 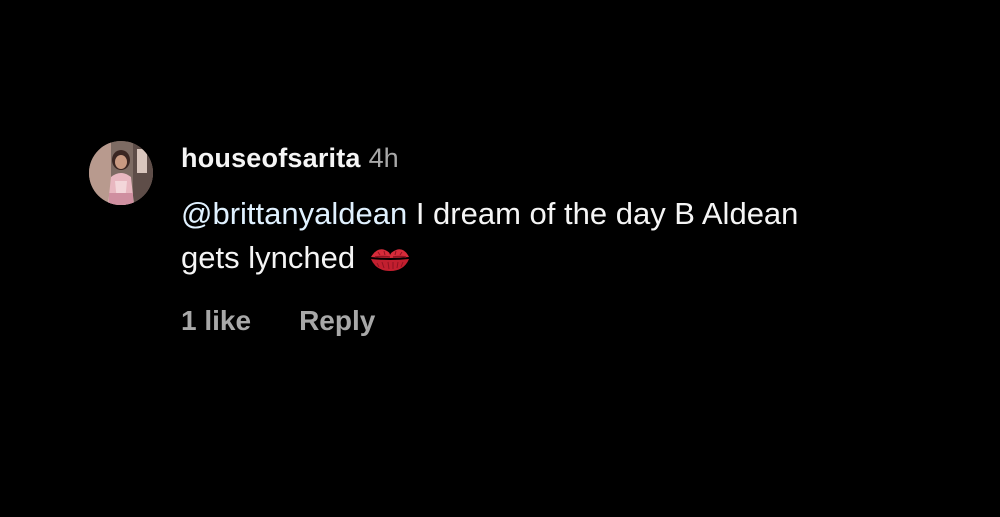 What do you see at coordinates (216, 320) in the screenshot?
I see `likes-count: 1 like` at bounding box center [216, 320].